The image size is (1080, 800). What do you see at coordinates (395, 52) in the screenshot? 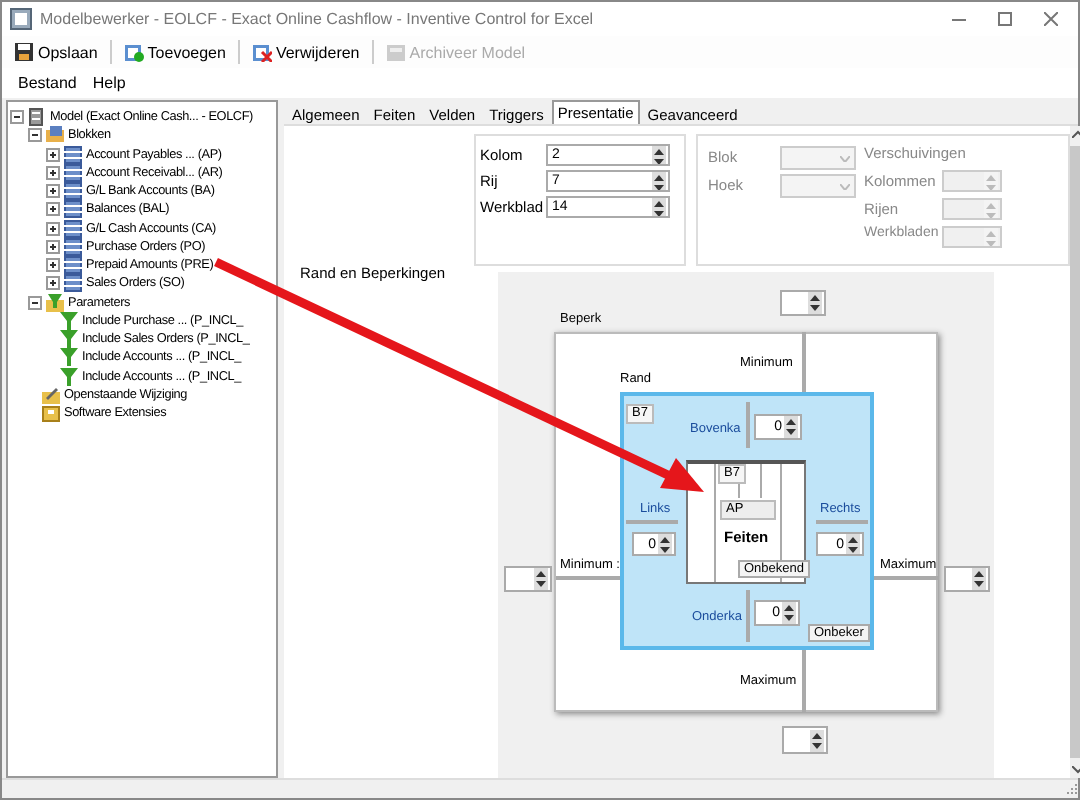
I see `archive-icon` at bounding box center [395, 52].